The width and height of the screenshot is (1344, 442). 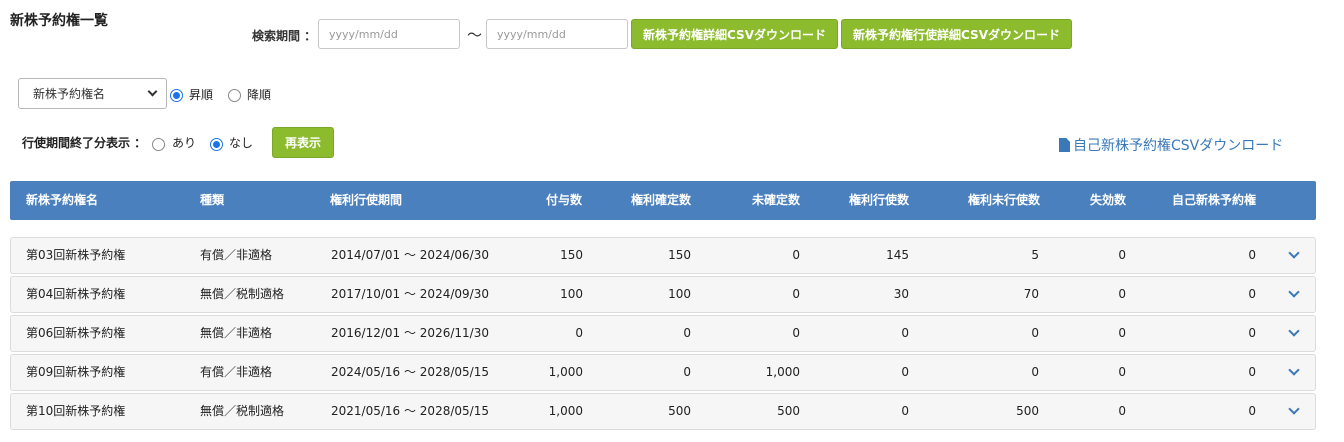 I want to click on sort-field-selected: 新株予約権名, so click(x=69, y=94).